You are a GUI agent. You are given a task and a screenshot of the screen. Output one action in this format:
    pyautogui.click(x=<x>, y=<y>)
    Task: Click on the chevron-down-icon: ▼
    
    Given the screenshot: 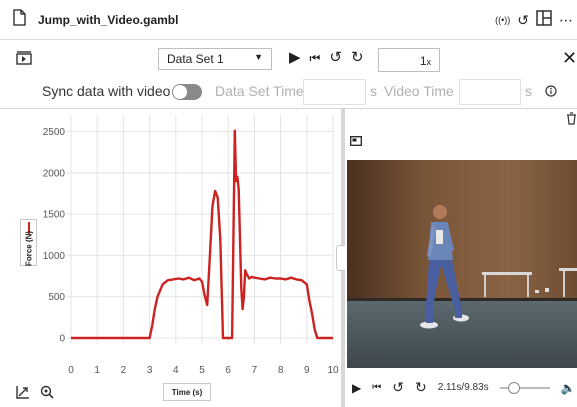 What is the action you would take?
    pyautogui.click(x=258, y=57)
    